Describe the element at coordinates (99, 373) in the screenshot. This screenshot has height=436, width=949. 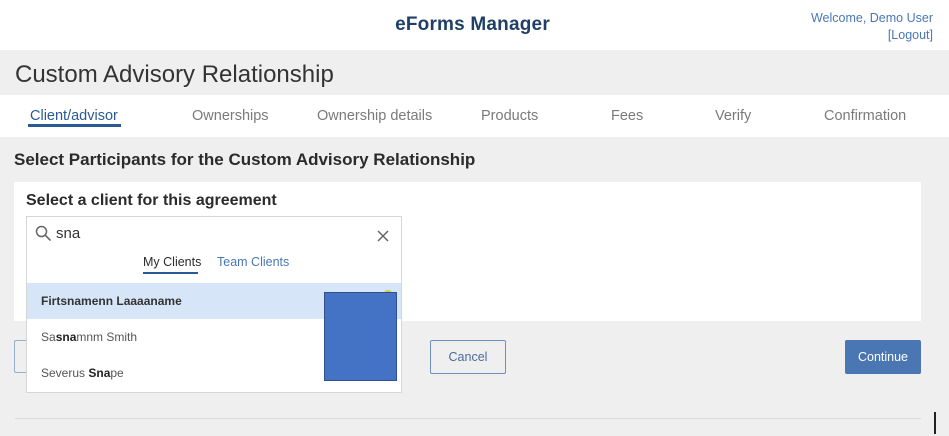
I see `result-match: Sna` at that location.